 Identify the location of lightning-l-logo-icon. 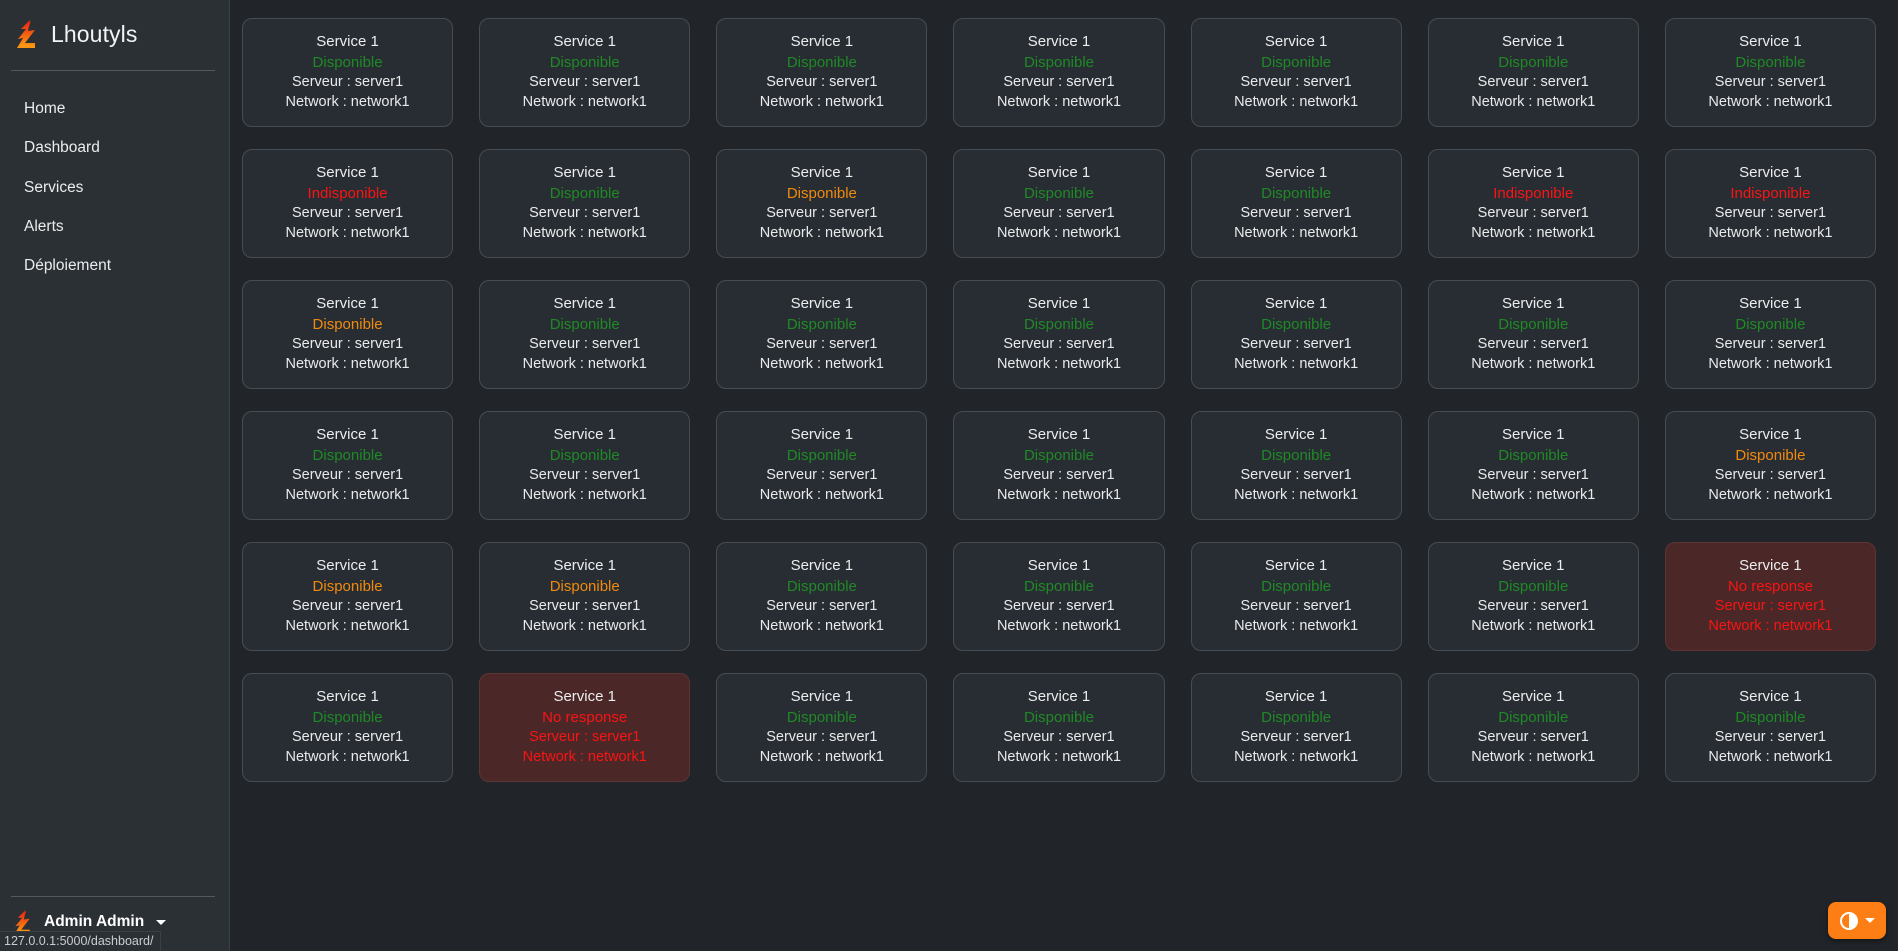
(27, 34).